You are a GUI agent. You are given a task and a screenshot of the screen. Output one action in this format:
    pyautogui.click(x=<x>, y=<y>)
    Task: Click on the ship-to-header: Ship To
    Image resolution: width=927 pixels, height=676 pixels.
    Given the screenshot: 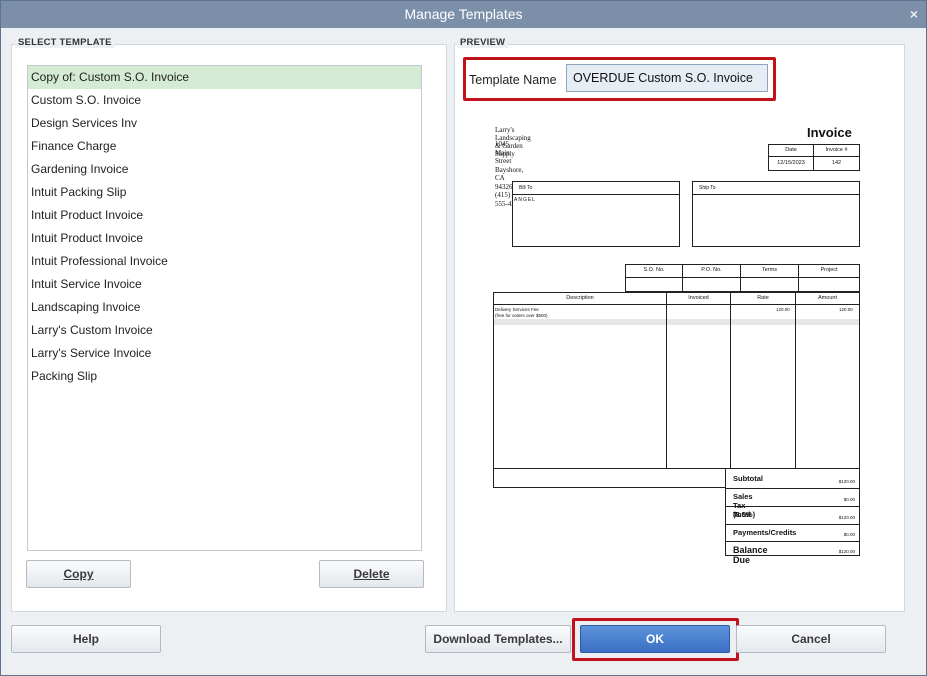 What is the action you would take?
    pyautogui.click(x=707, y=188)
    